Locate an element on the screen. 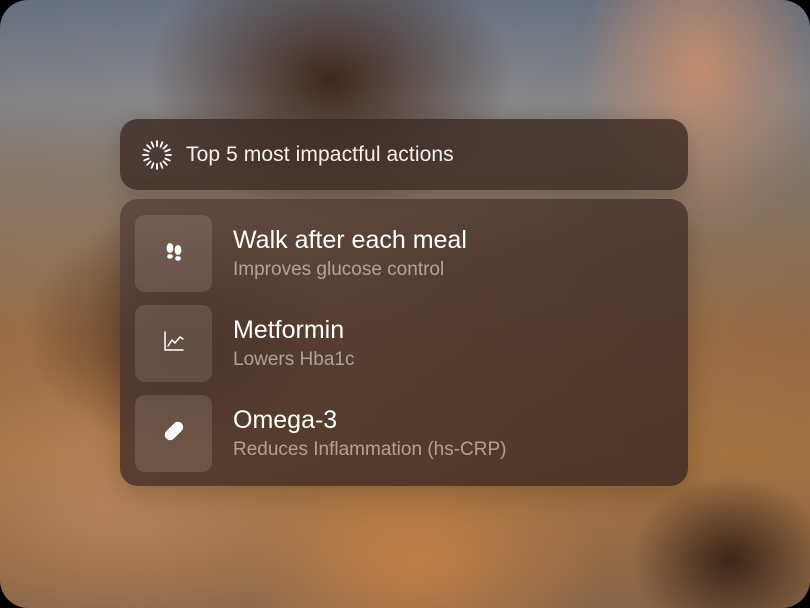  action-text: Metformin Lowers Hba1c is located at coordinates (293, 343).